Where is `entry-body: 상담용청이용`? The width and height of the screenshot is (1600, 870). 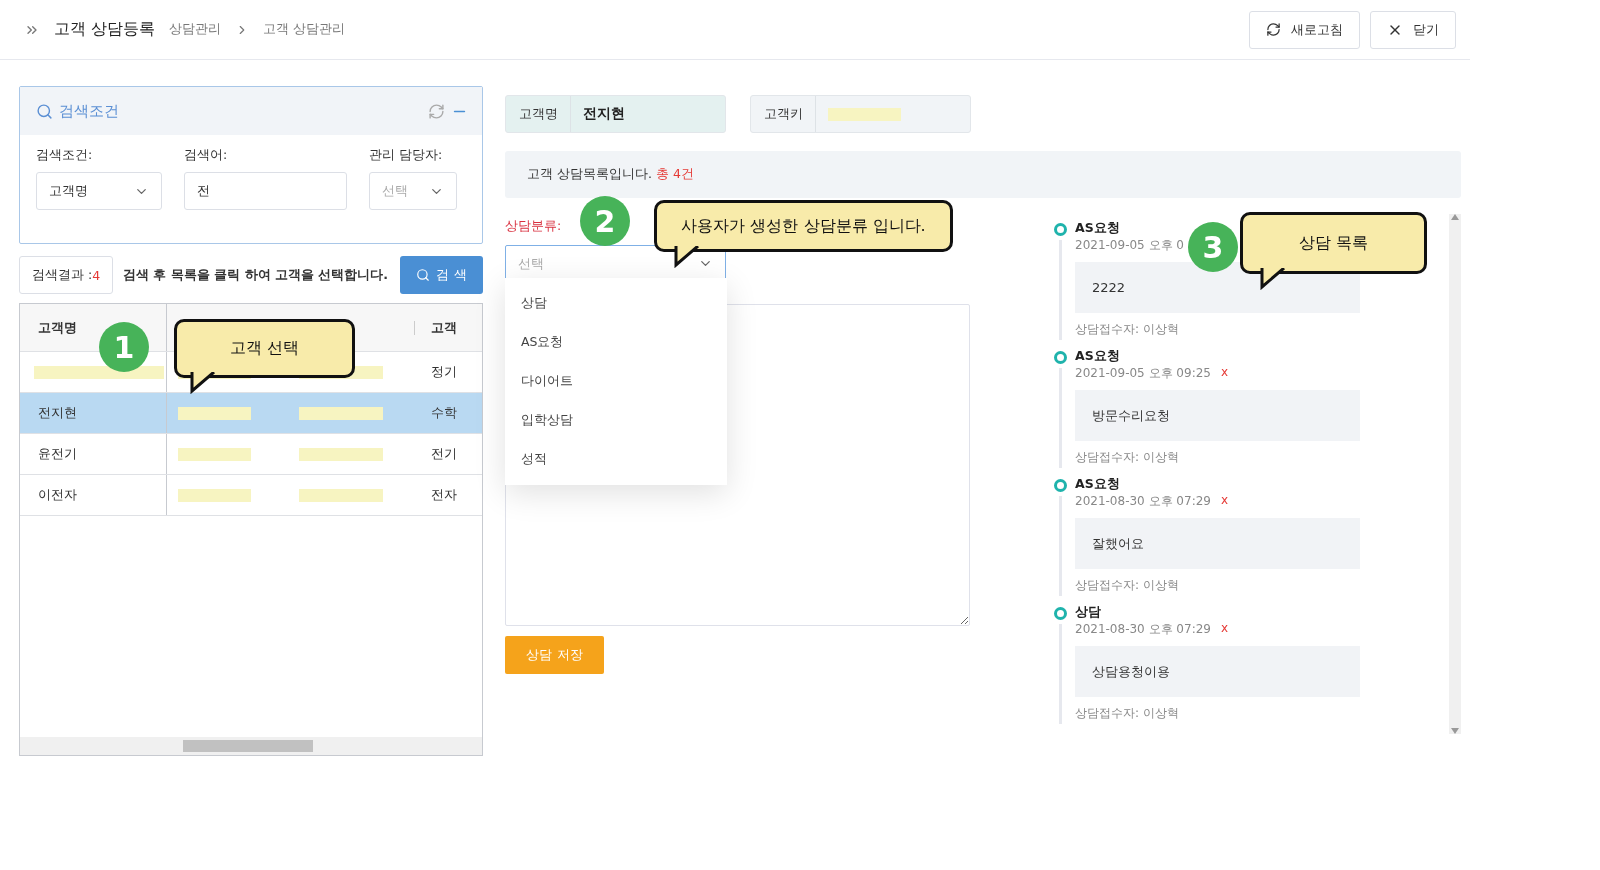 entry-body: 상담용청이용 is located at coordinates (1217, 671).